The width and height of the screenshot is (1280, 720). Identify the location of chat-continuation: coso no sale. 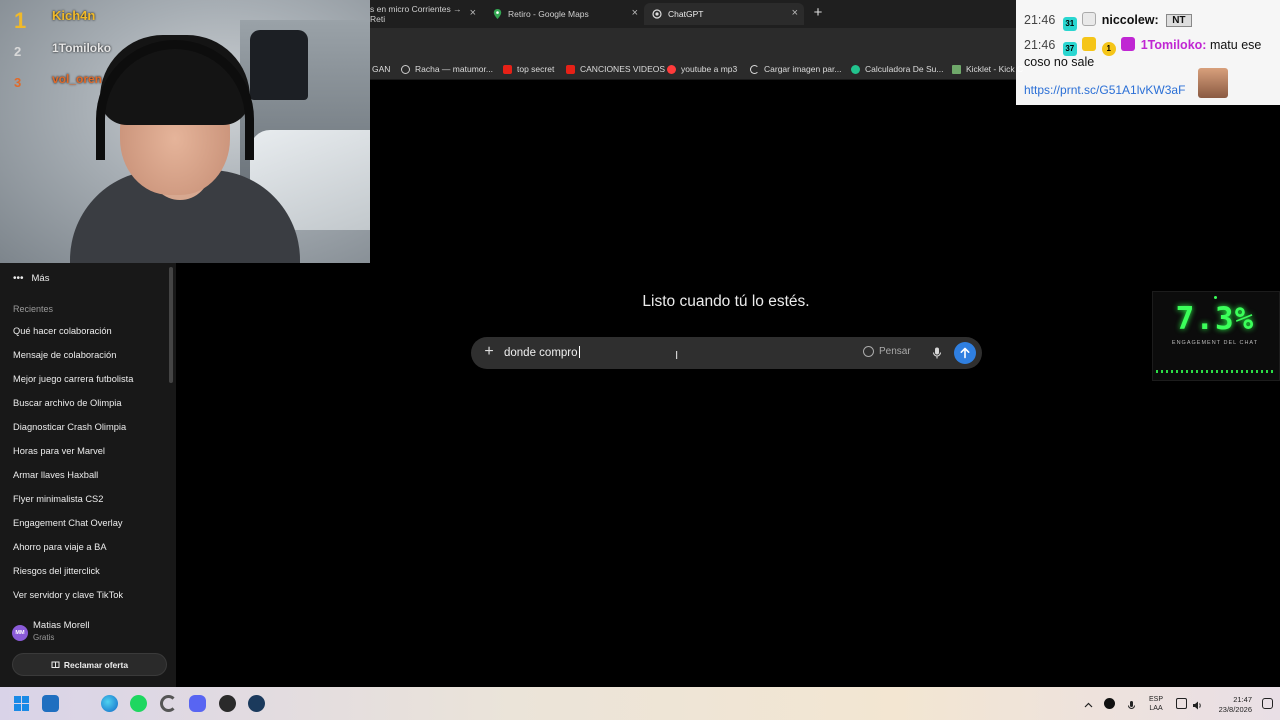
(1059, 62).